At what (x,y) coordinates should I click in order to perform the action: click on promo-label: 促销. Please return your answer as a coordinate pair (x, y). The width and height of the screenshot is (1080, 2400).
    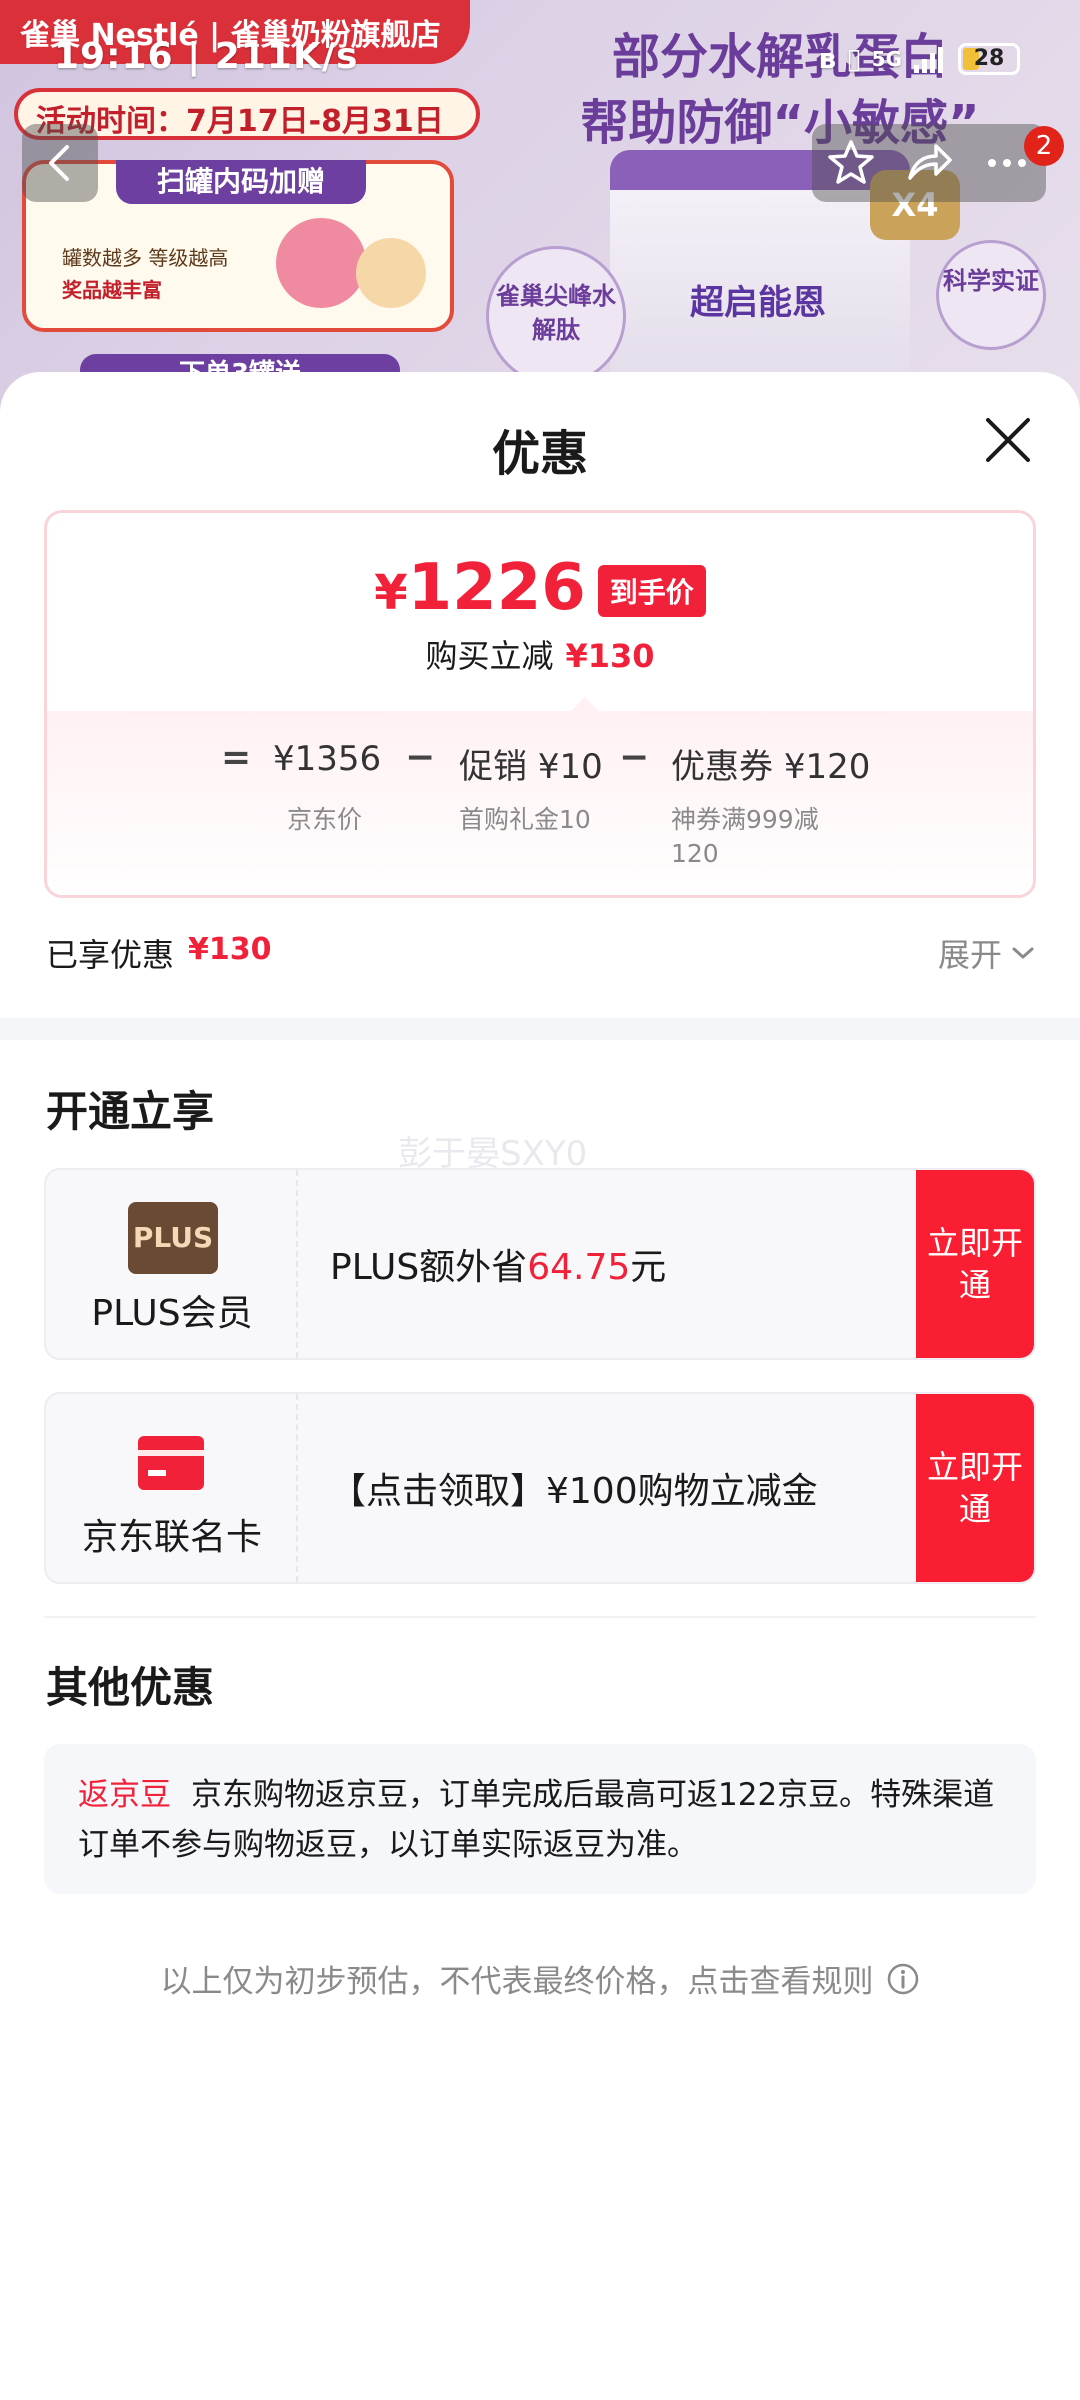
    Looking at the image, I should click on (493, 767).